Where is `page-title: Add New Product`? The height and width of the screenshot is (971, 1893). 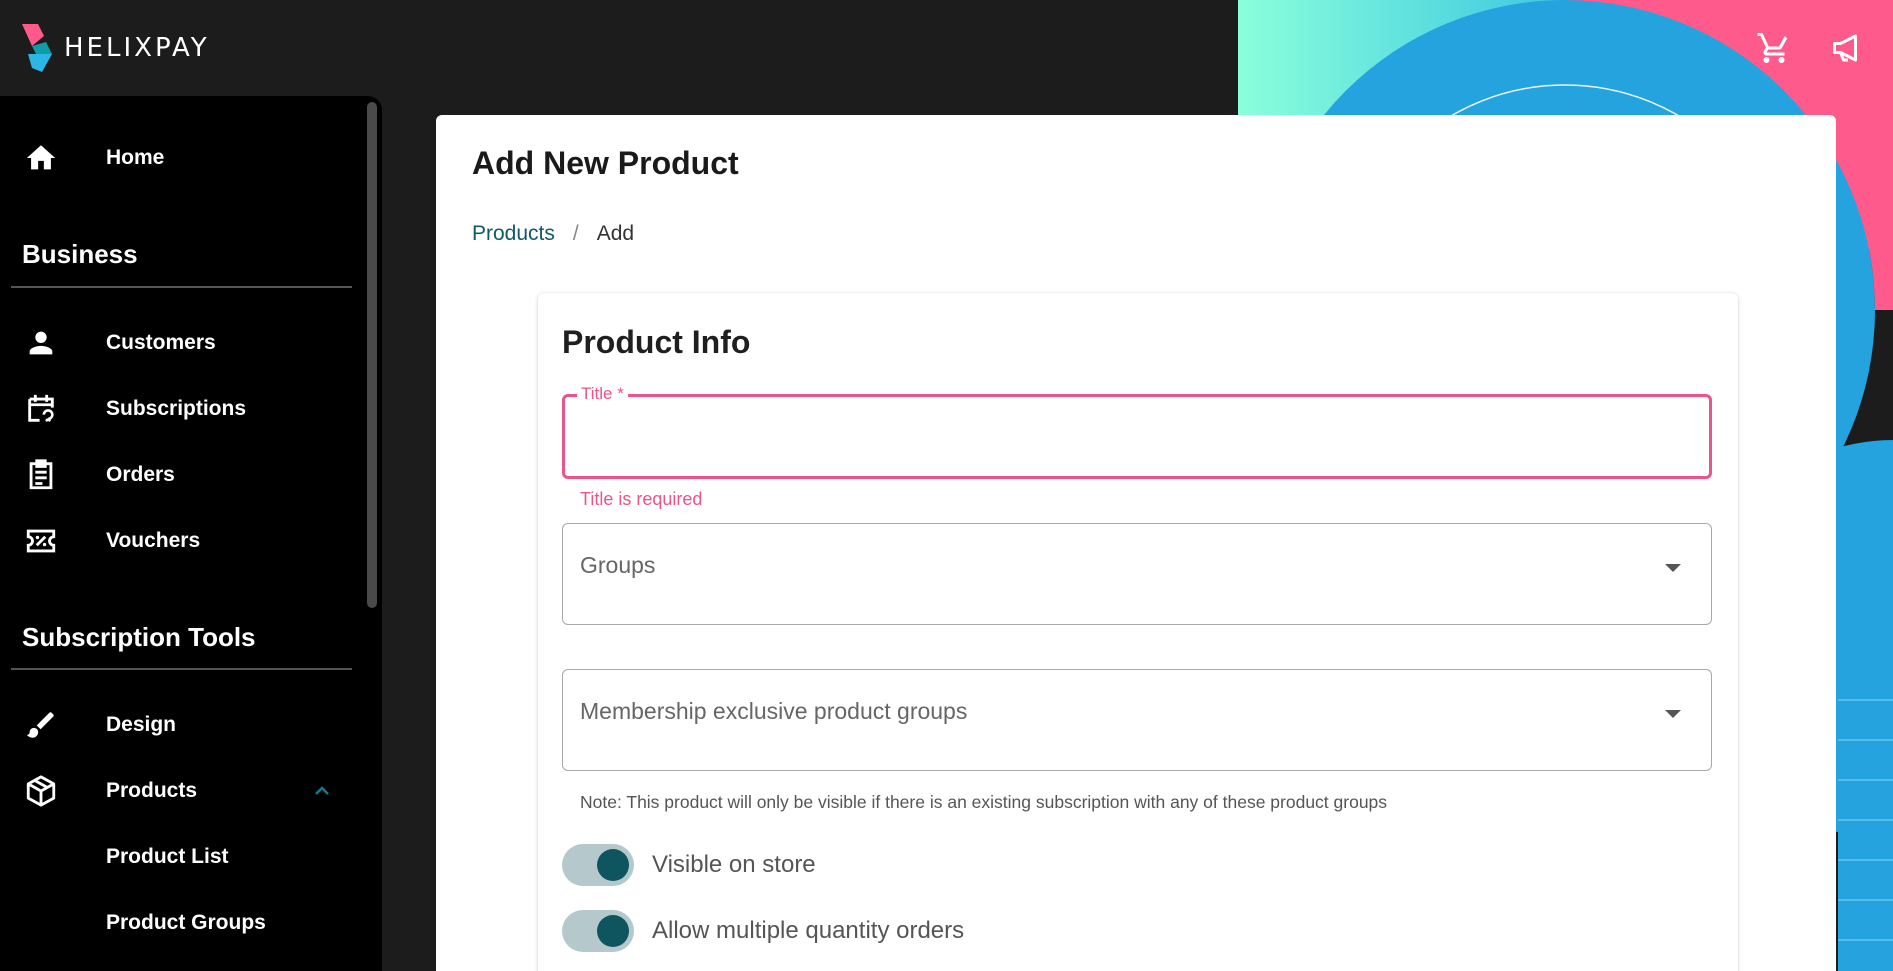 page-title: Add New Product is located at coordinates (605, 163).